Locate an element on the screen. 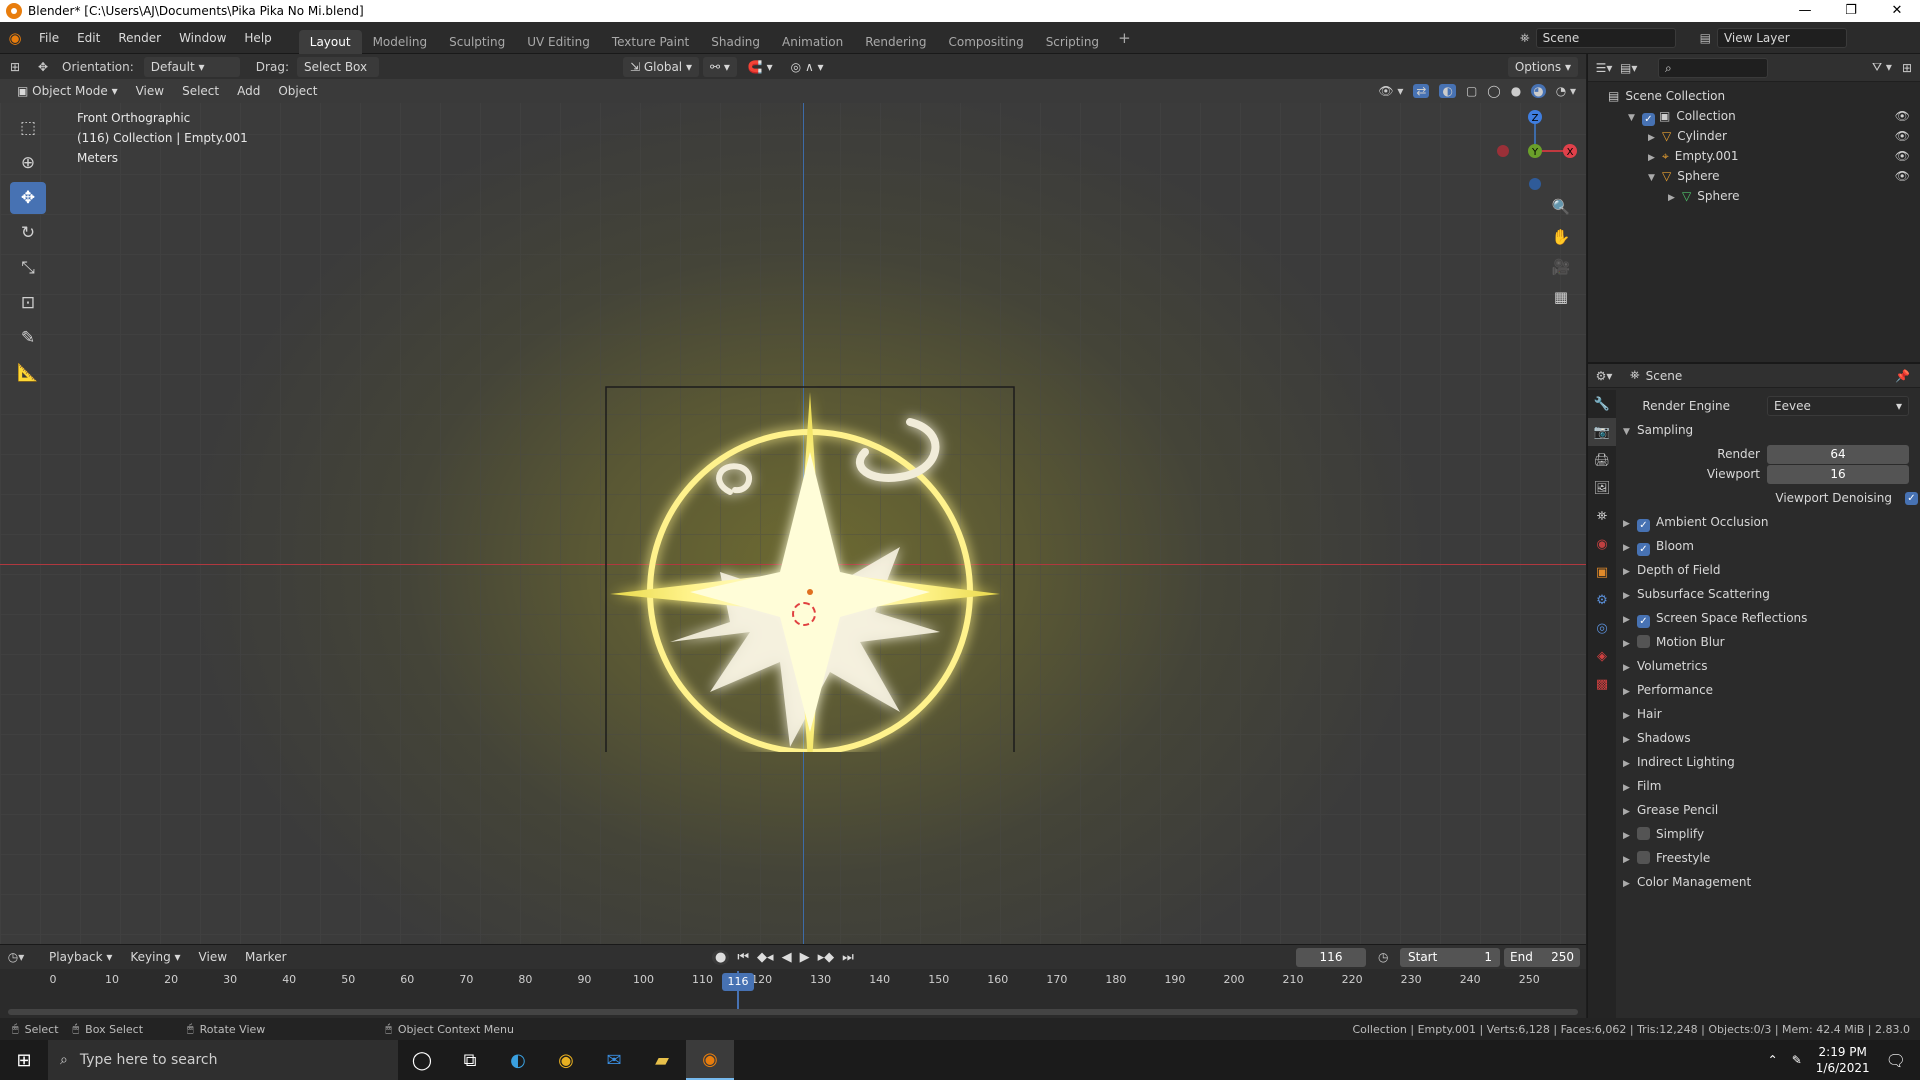  snap-toggle-icon: 🧲 ▾ is located at coordinates (760, 67).